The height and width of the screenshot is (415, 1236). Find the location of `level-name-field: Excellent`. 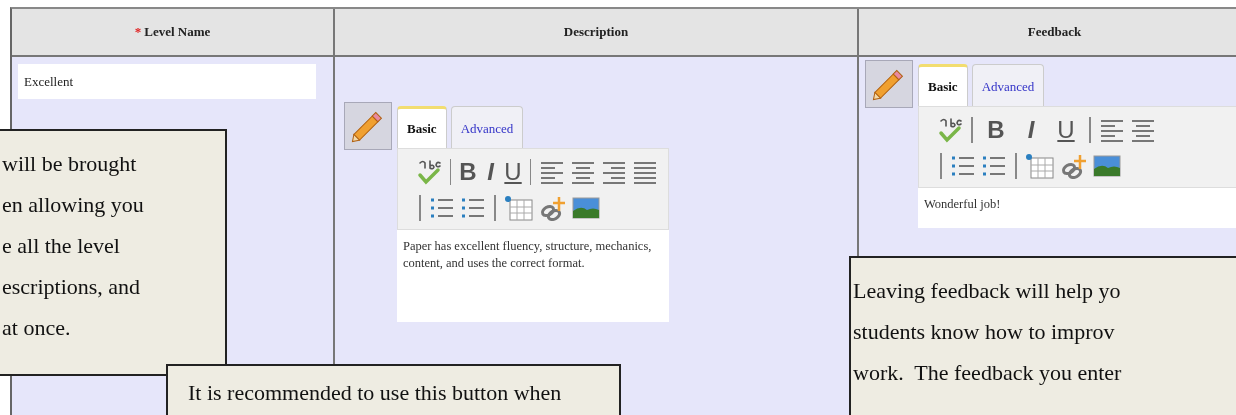

level-name-field: Excellent is located at coordinates (167, 81).